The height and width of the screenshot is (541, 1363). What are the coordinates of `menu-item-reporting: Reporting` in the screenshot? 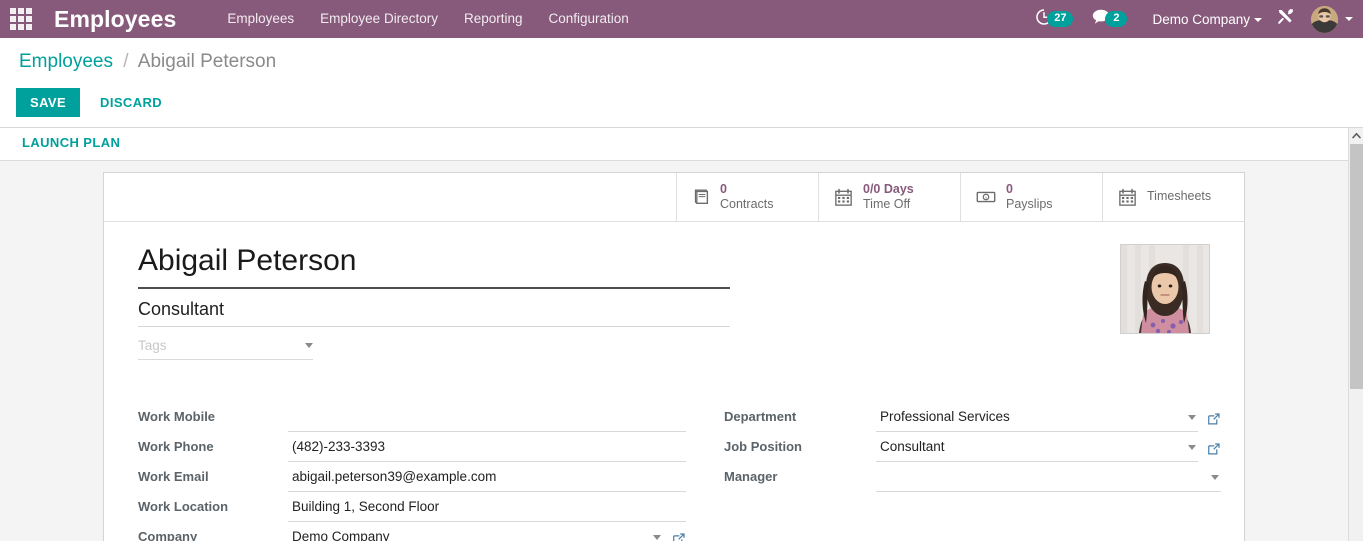 It's located at (493, 19).